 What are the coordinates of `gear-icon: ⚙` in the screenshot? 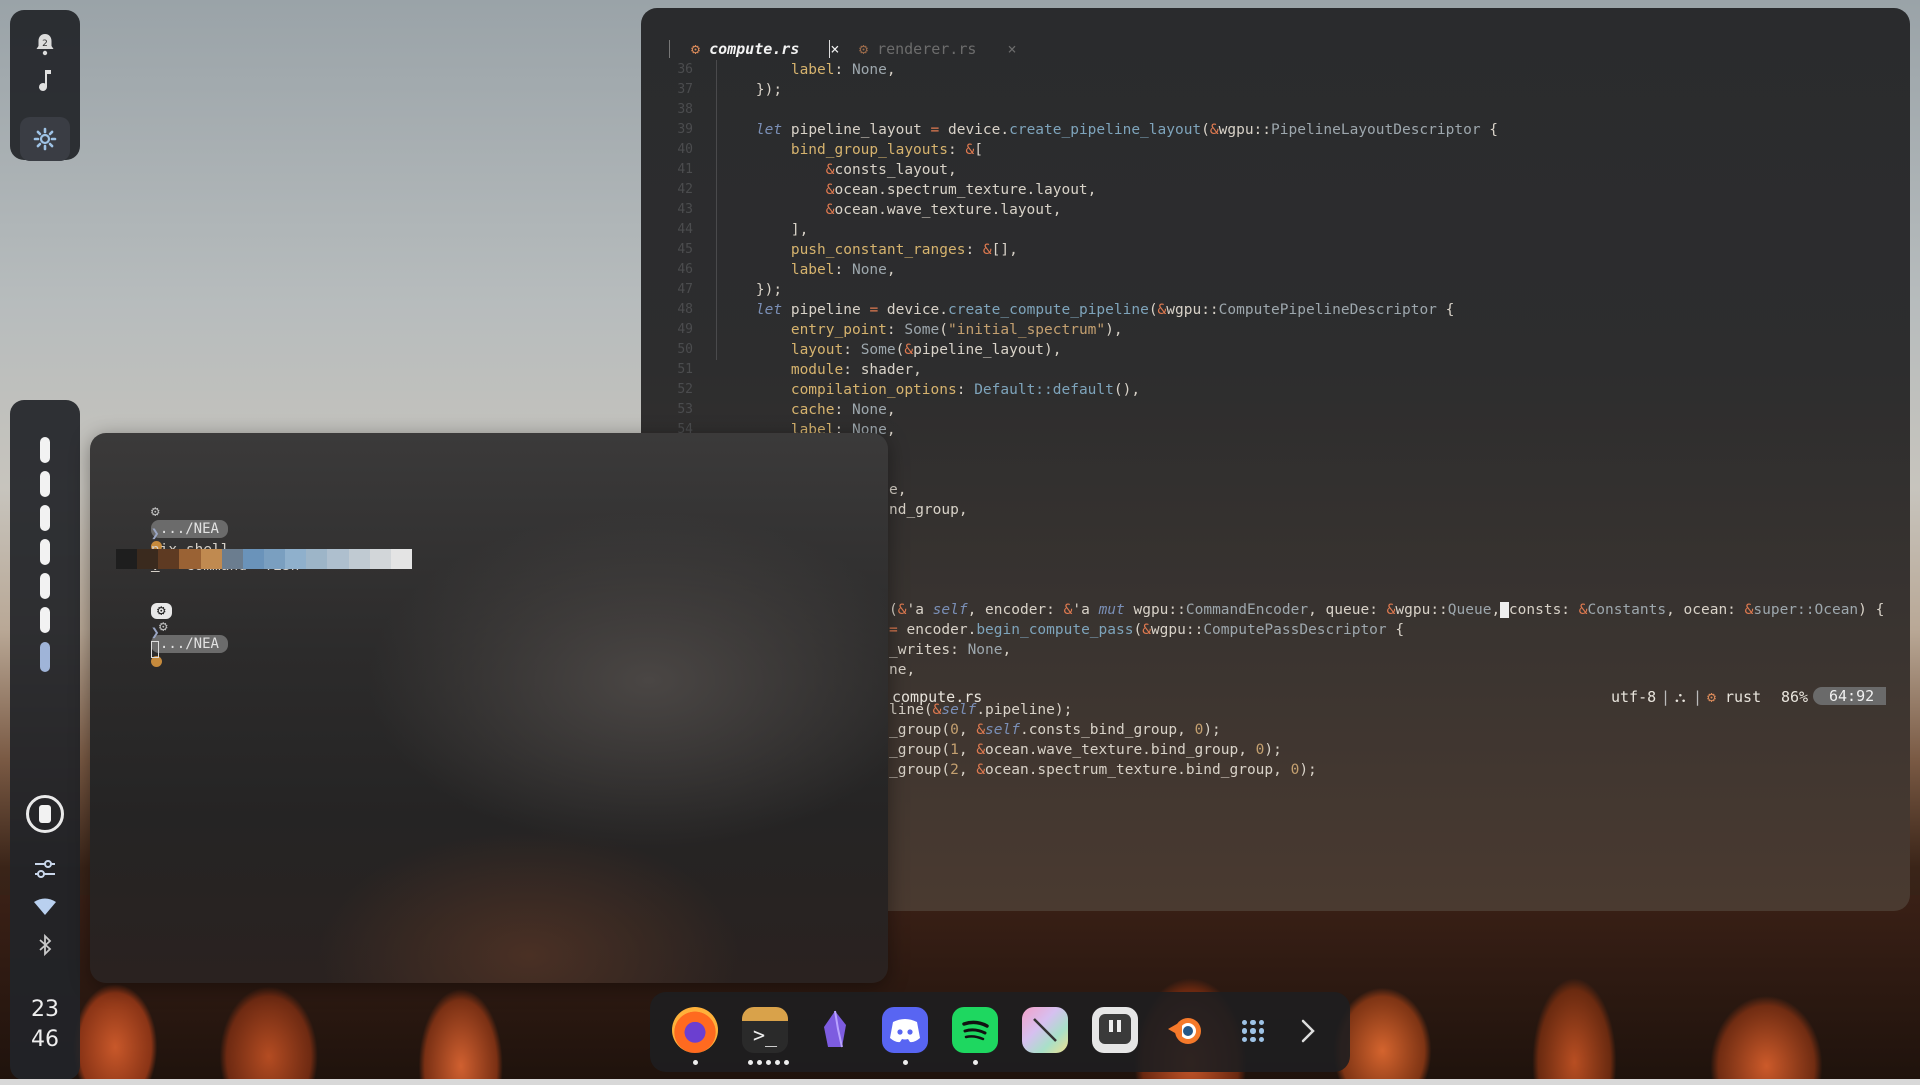 It's located at (163, 627).